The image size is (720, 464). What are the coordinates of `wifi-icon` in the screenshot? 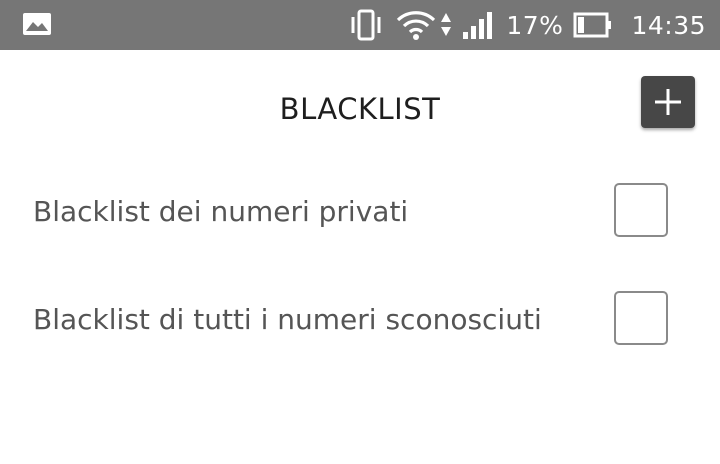 It's located at (416, 25).